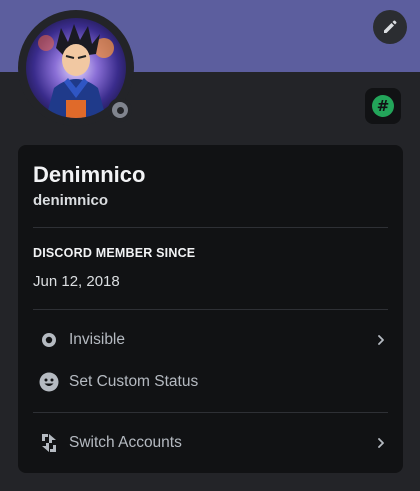 Image resolution: width=420 pixels, height=491 pixels. I want to click on custom-status-label: Set Custom Status, so click(134, 381).